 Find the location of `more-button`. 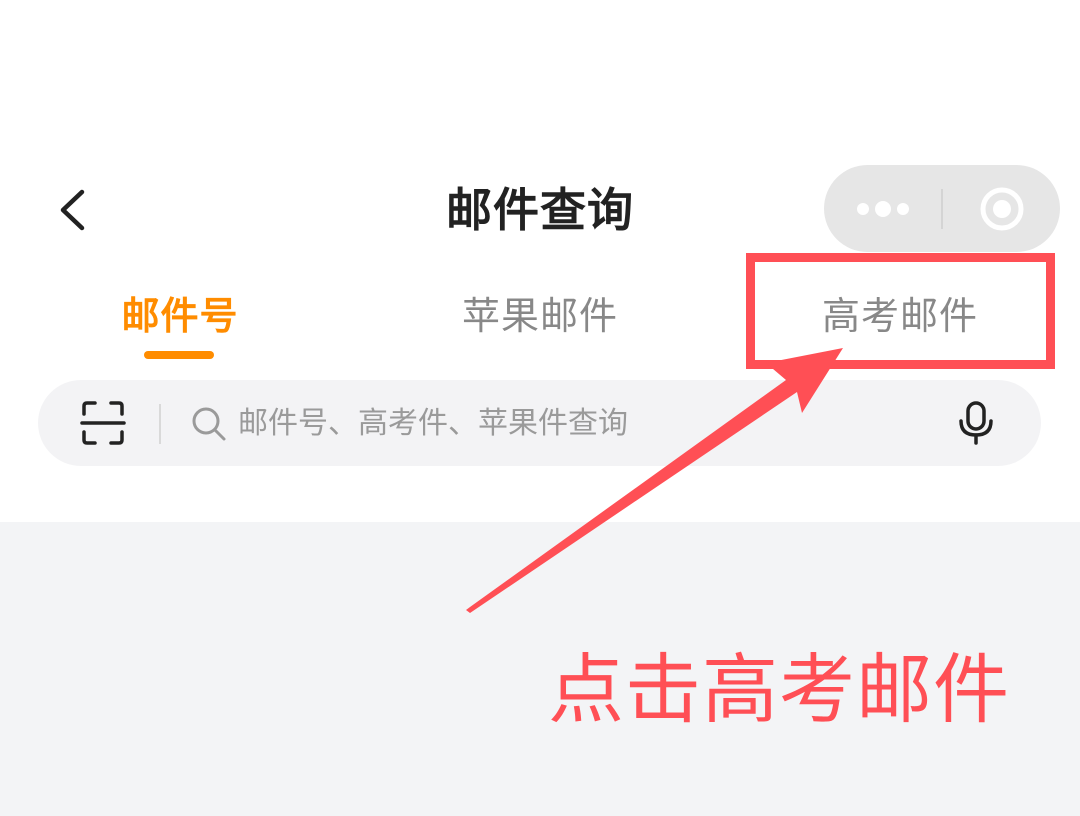

more-button is located at coordinates (883, 208).